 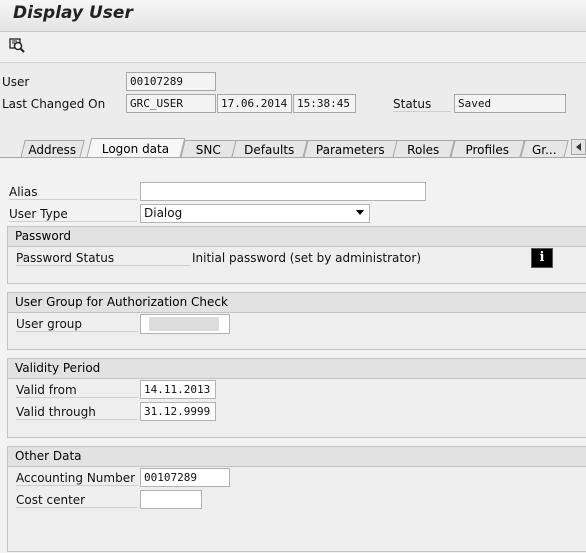 What do you see at coordinates (77, 478) in the screenshot?
I see `accounting-number-label: Accounting Number` at bounding box center [77, 478].